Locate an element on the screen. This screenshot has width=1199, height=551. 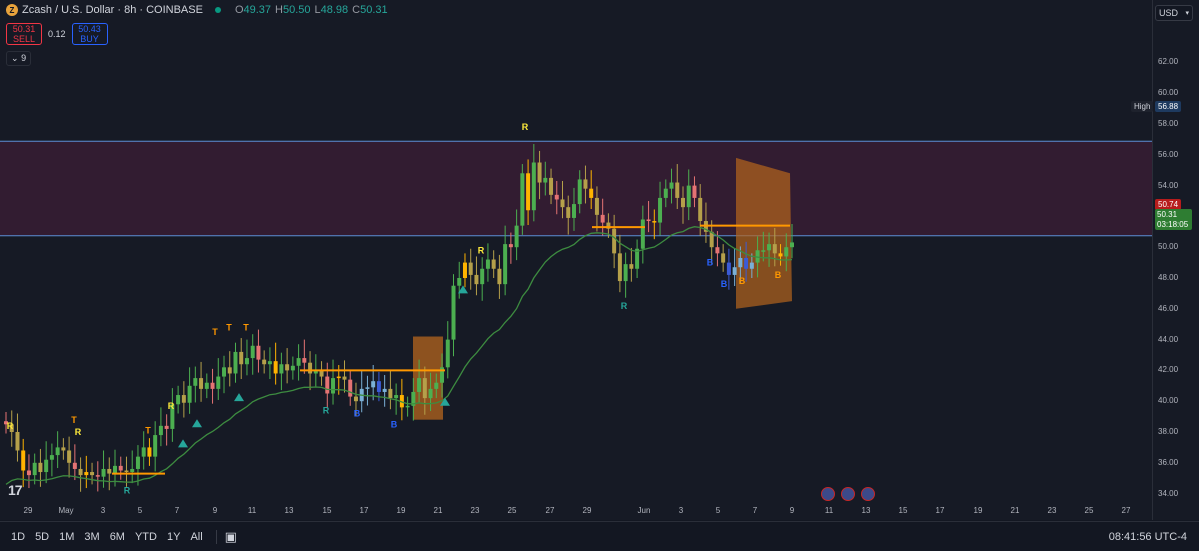
time-axis-label: Jun is located at coordinates (644, 510).